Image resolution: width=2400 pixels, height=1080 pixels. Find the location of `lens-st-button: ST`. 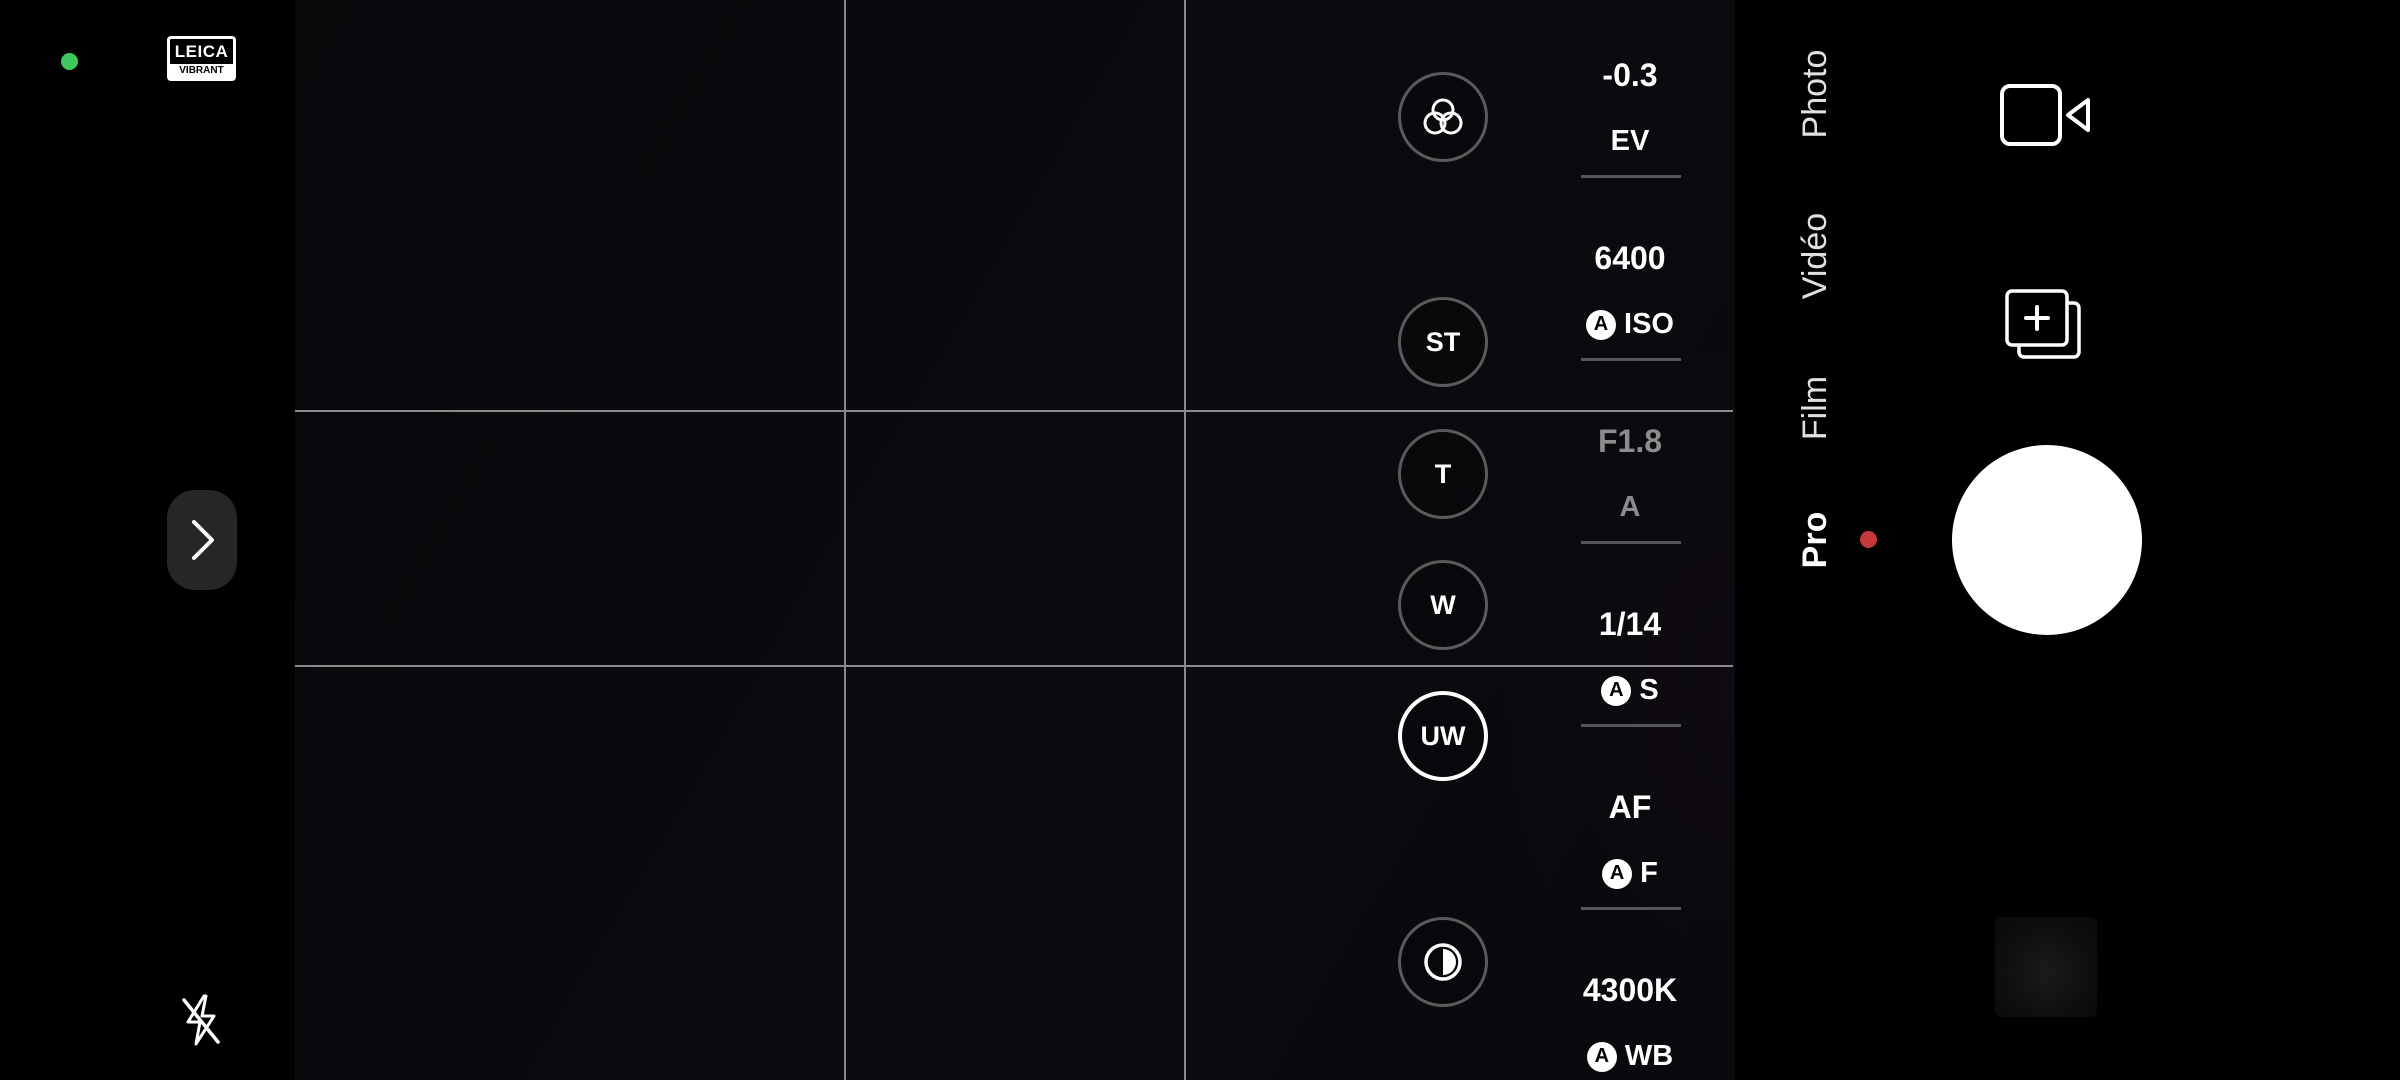

lens-st-button: ST is located at coordinates (1443, 342).